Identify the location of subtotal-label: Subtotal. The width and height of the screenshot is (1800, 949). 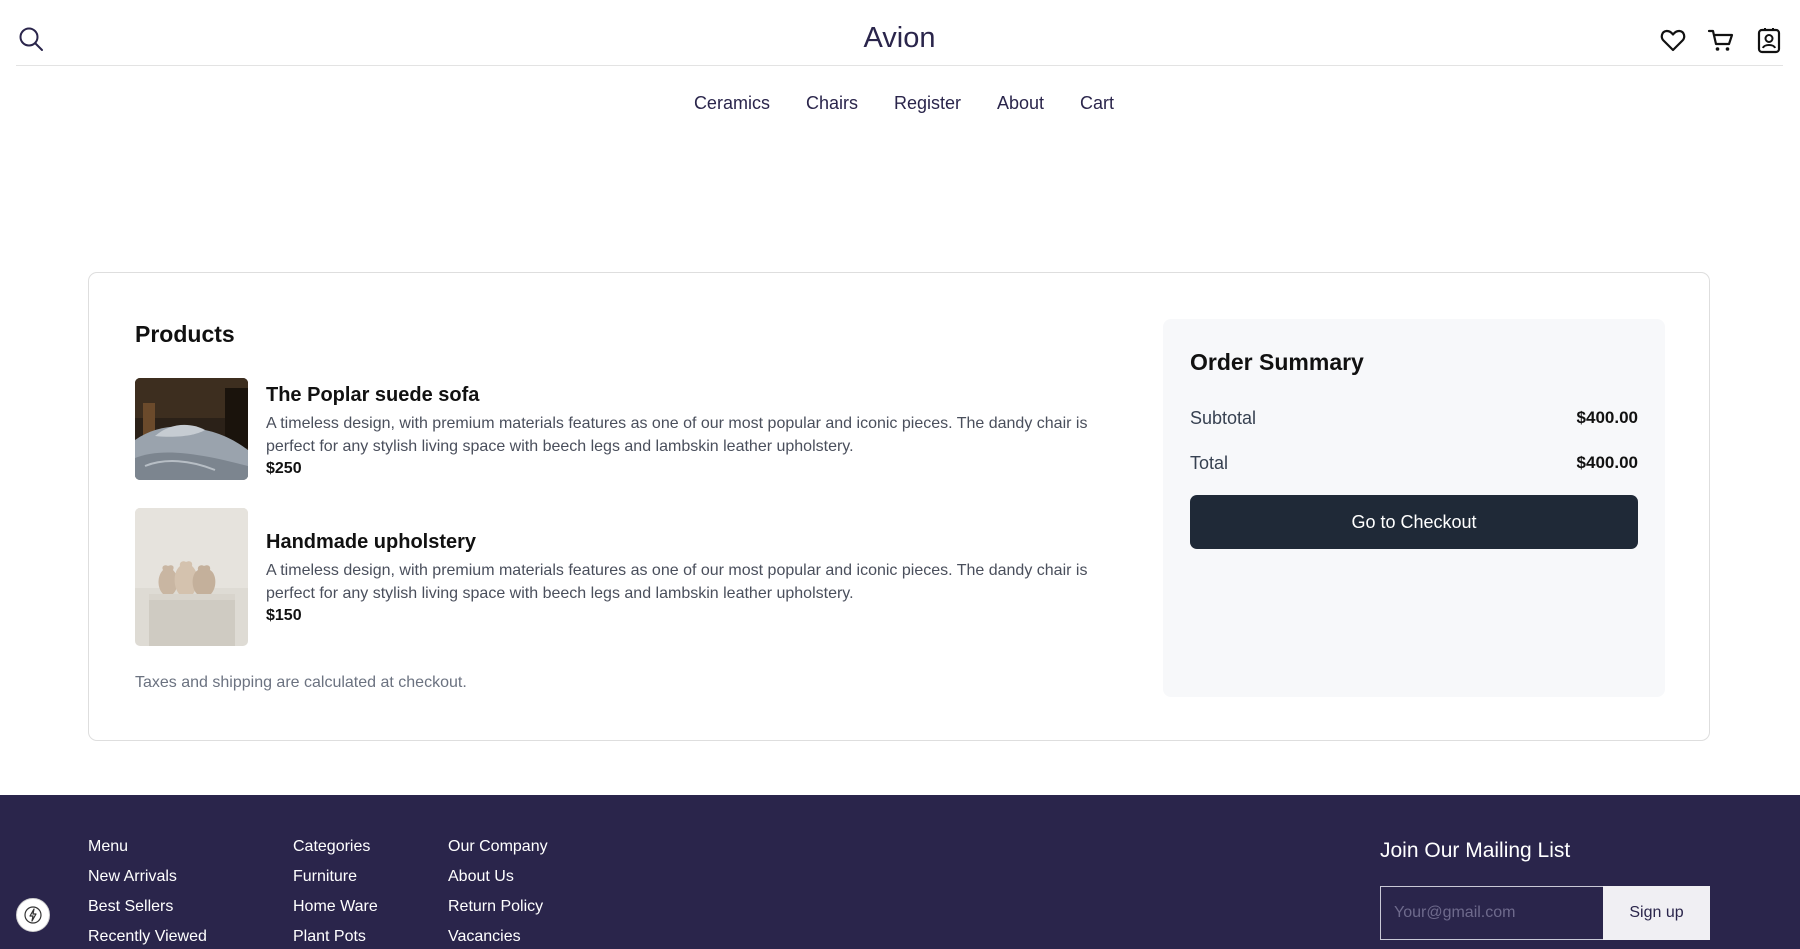
(1223, 418).